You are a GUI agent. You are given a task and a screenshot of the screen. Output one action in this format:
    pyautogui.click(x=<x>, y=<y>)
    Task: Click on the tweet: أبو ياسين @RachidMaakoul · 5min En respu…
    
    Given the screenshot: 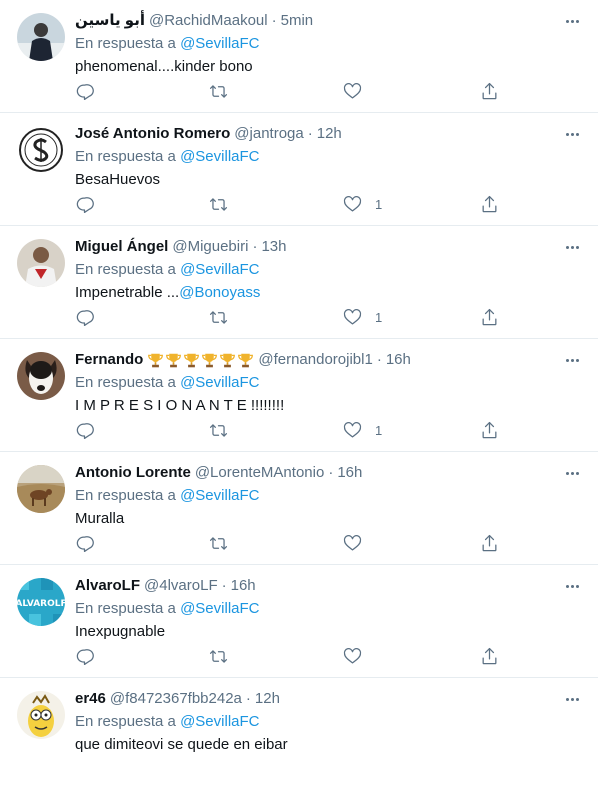 What is the action you would take?
    pyautogui.click(x=299, y=56)
    